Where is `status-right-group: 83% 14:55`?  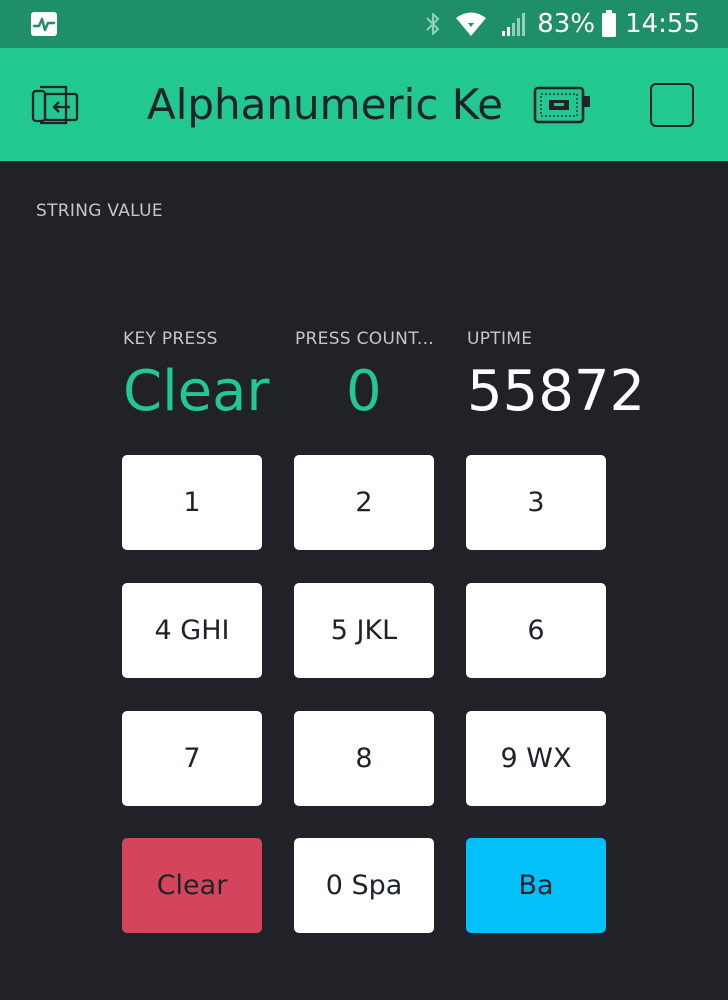
status-right-group: 83% 14:55 is located at coordinates (555, 24).